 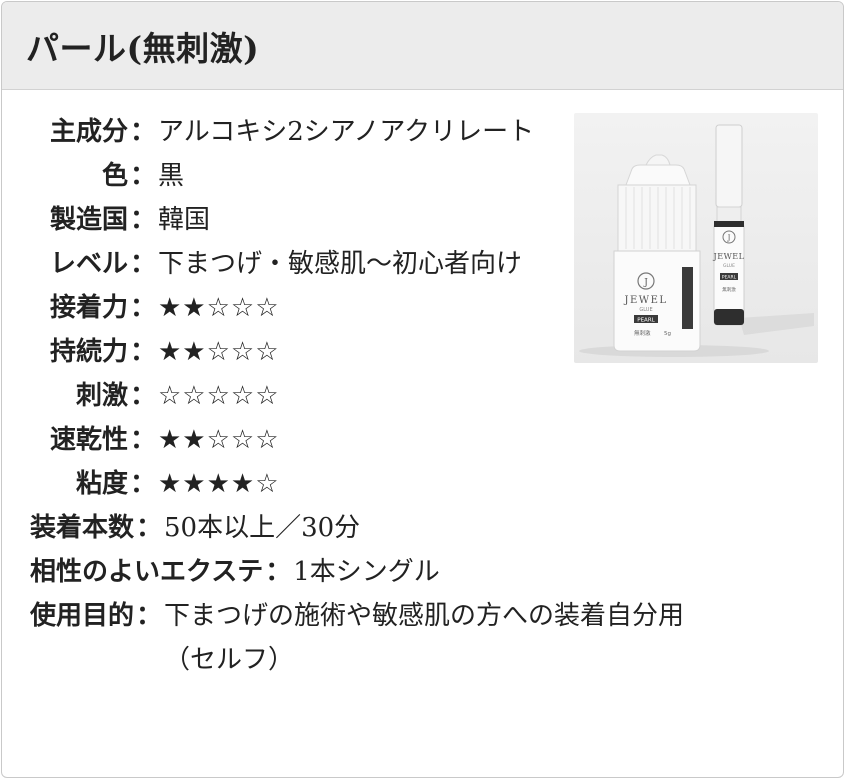 What do you see at coordinates (114, 176) in the screenshot?
I see `spec-label: 色` at bounding box center [114, 176].